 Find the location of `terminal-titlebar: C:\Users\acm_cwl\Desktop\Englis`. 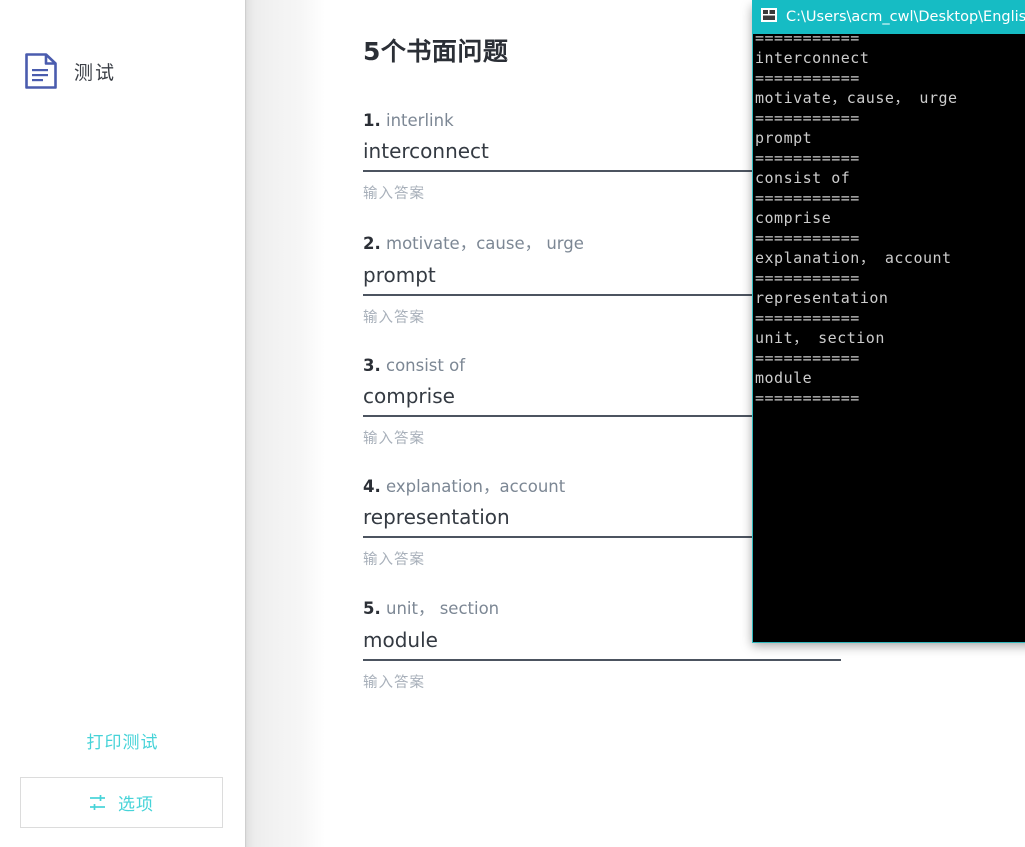

terminal-titlebar: C:\Users\acm_cwl\Desktop\Englis is located at coordinates (888, 17).